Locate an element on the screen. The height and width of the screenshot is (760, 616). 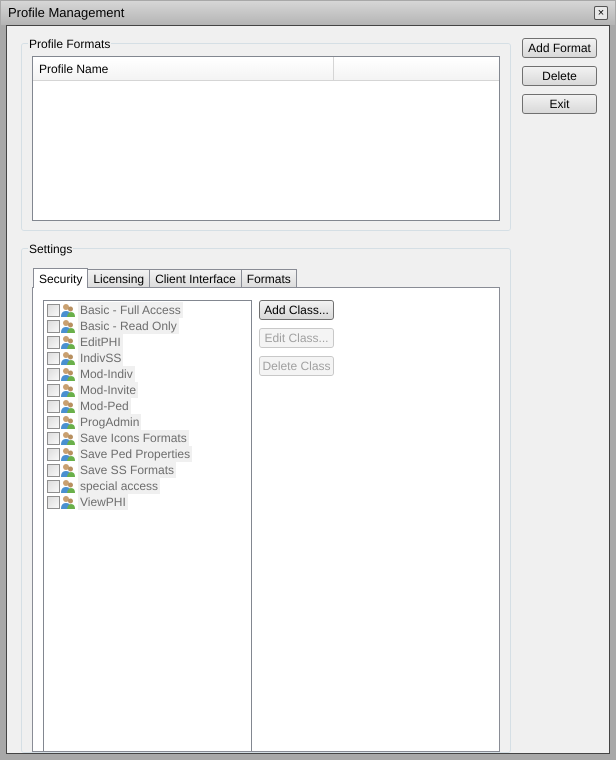
class-item: IndivSS is located at coordinates (101, 358).